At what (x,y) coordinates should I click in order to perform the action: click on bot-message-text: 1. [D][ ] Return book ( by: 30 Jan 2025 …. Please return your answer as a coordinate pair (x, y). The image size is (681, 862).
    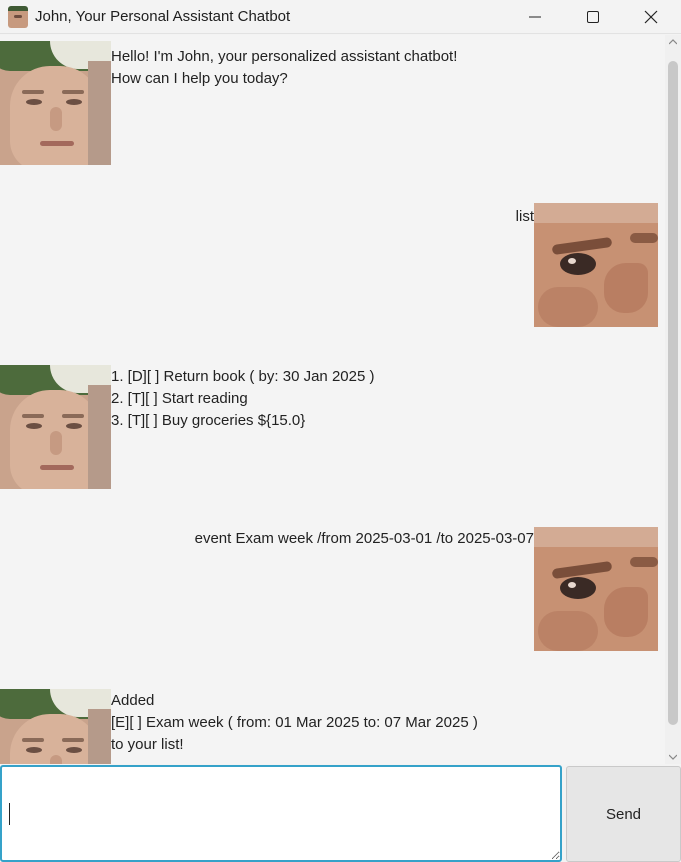
    Looking at the image, I should click on (243, 398).